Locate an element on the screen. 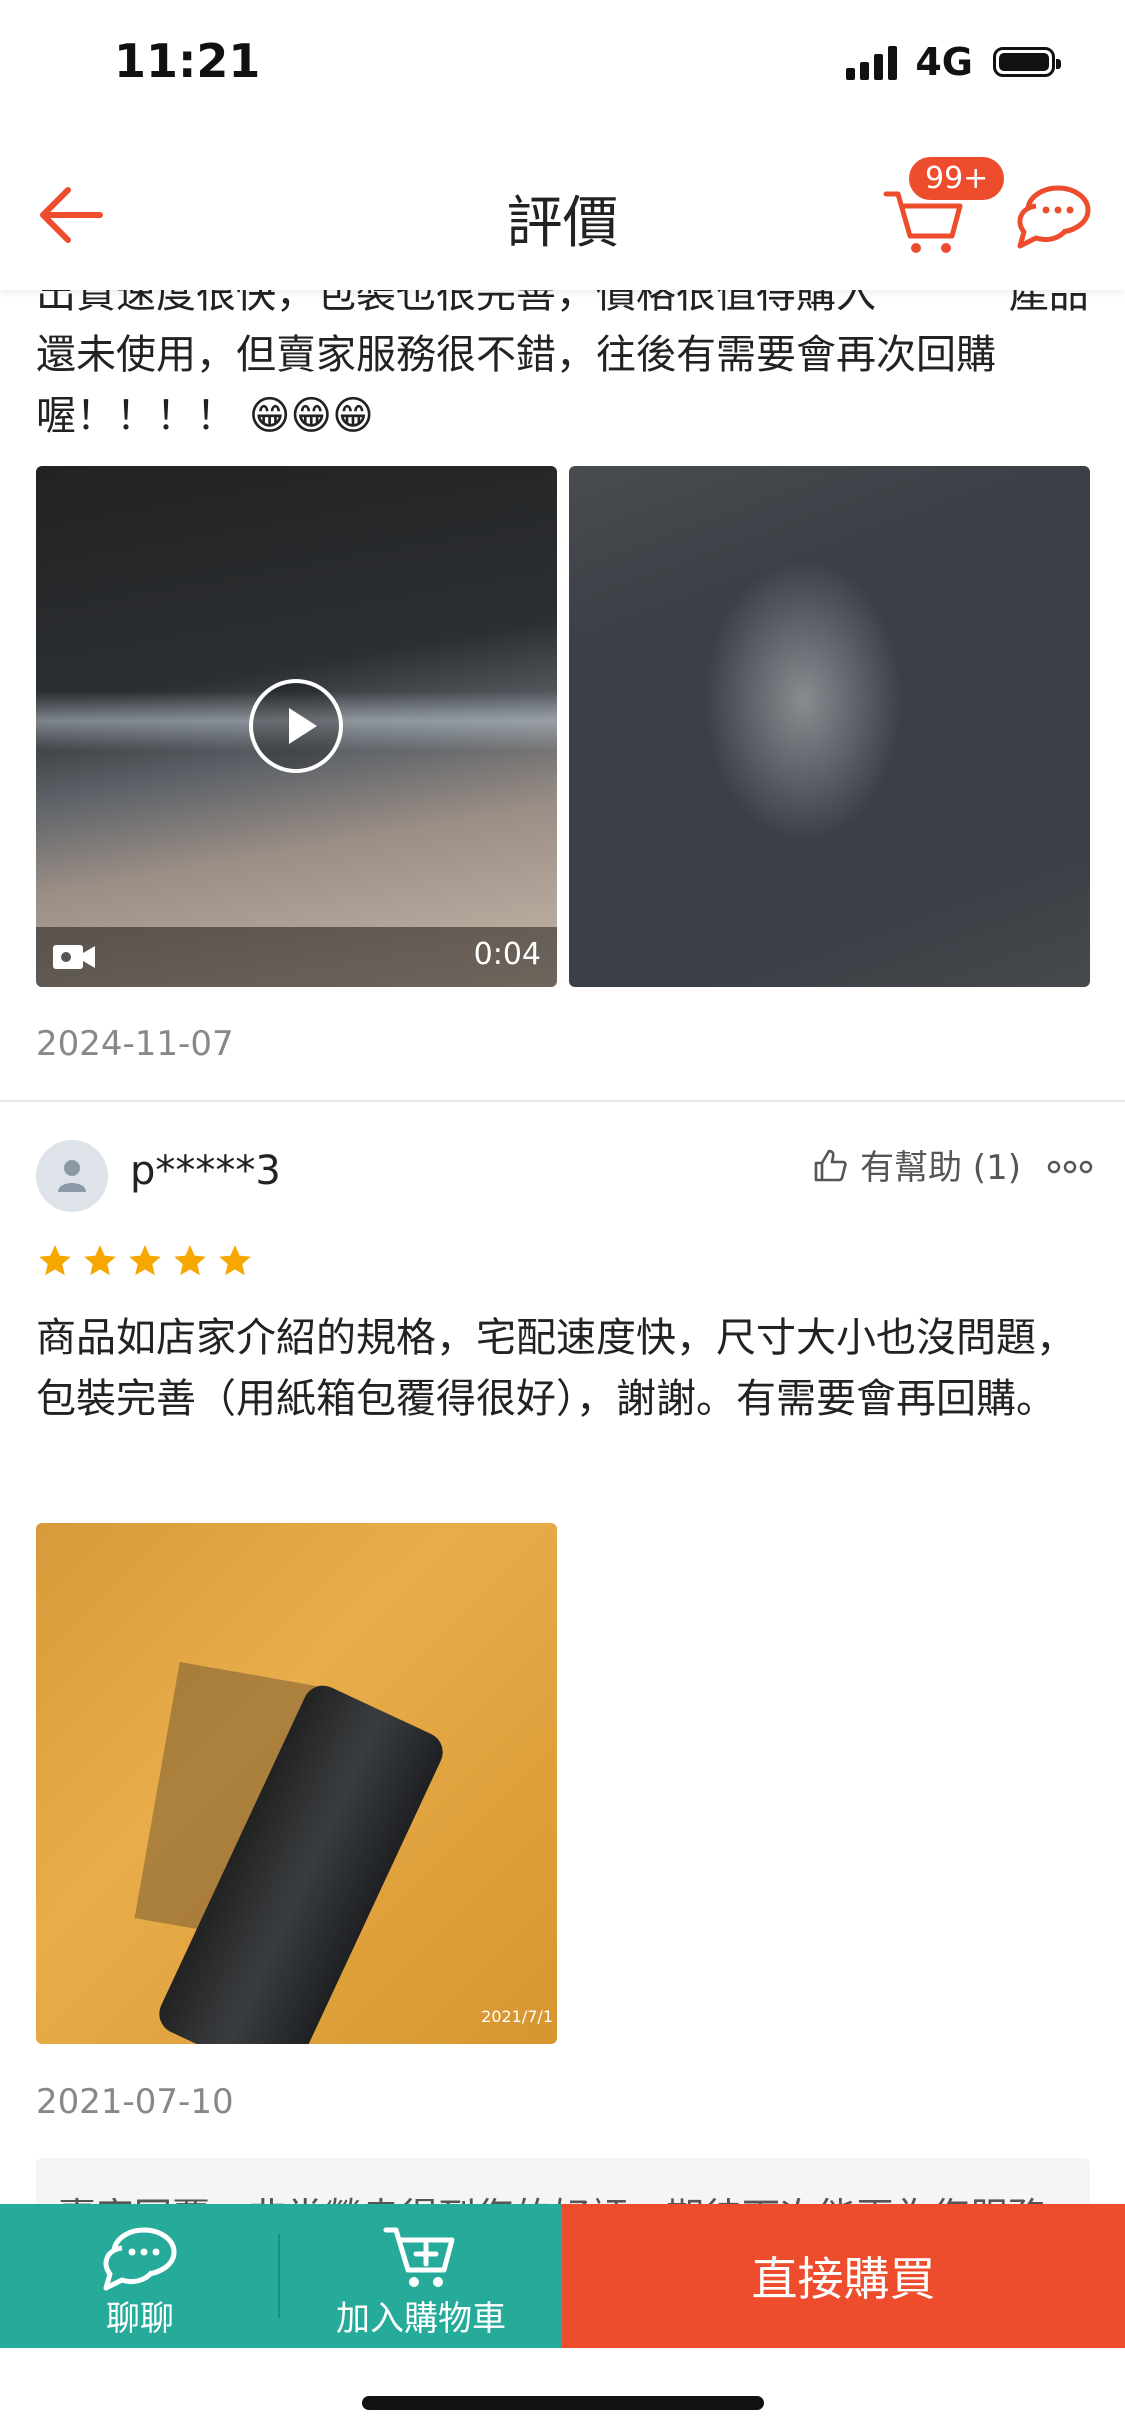 This screenshot has height=2436, width=1125. status-time: 11:21 is located at coordinates (187, 61).